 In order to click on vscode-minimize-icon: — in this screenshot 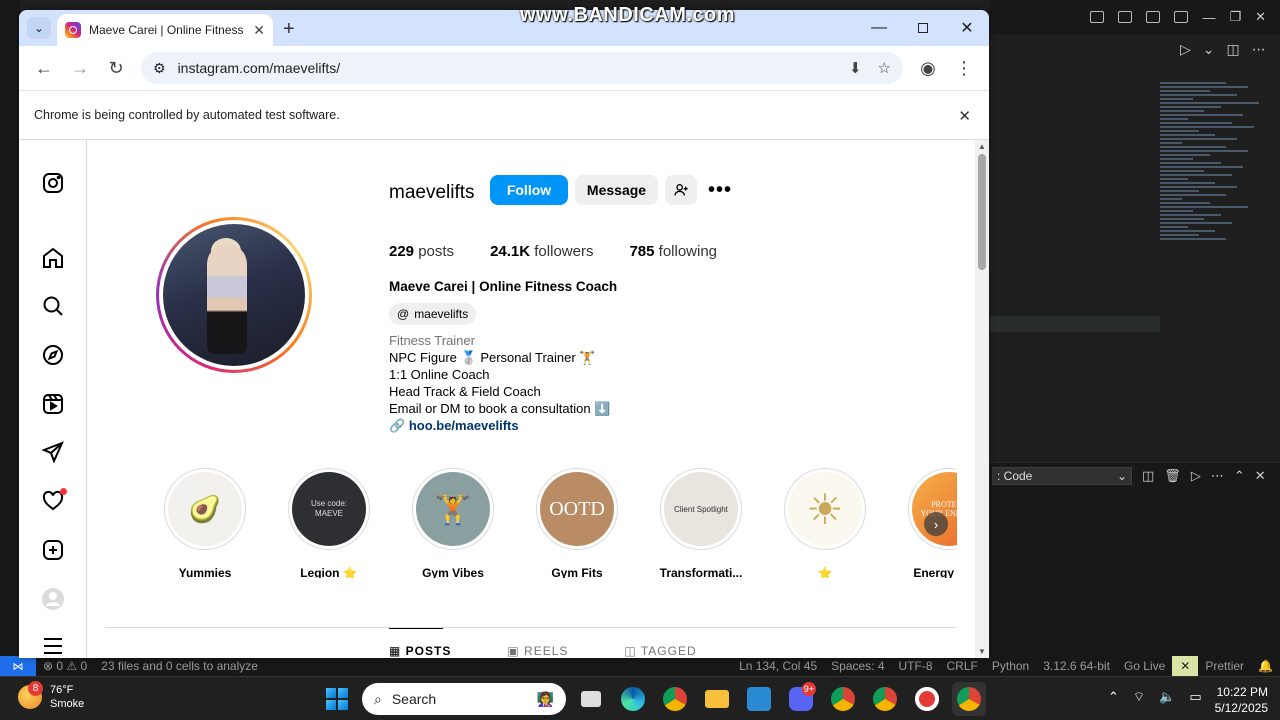, I will do `click(1208, 17)`.